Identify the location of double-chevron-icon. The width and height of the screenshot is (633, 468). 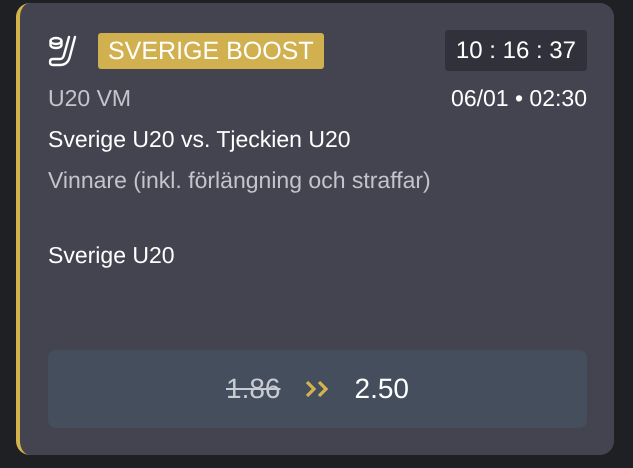
(317, 389).